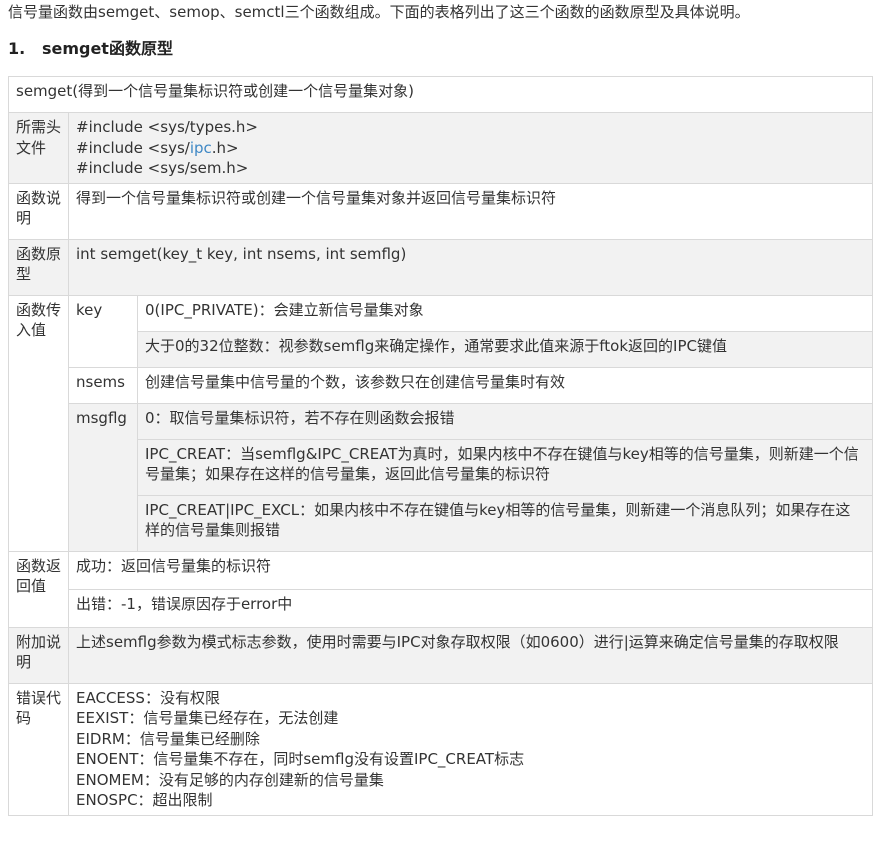 The image size is (878, 842). I want to click on error-code-line: EEXIST：信号量集已经存在，无法创建, so click(207, 718).